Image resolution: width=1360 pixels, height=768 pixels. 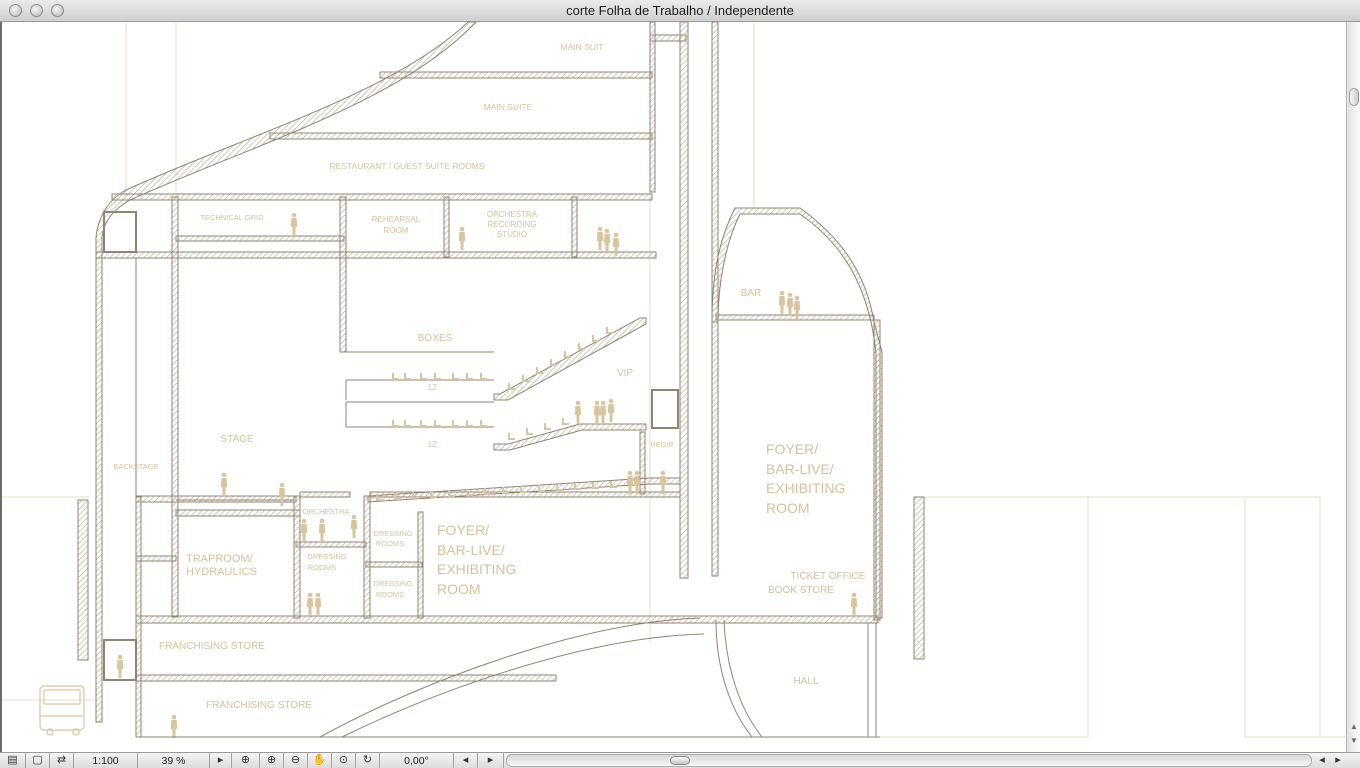 What do you see at coordinates (396, 230) in the screenshot?
I see `label-rehearsal-2: ROOM` at bounding box center [396, 230].